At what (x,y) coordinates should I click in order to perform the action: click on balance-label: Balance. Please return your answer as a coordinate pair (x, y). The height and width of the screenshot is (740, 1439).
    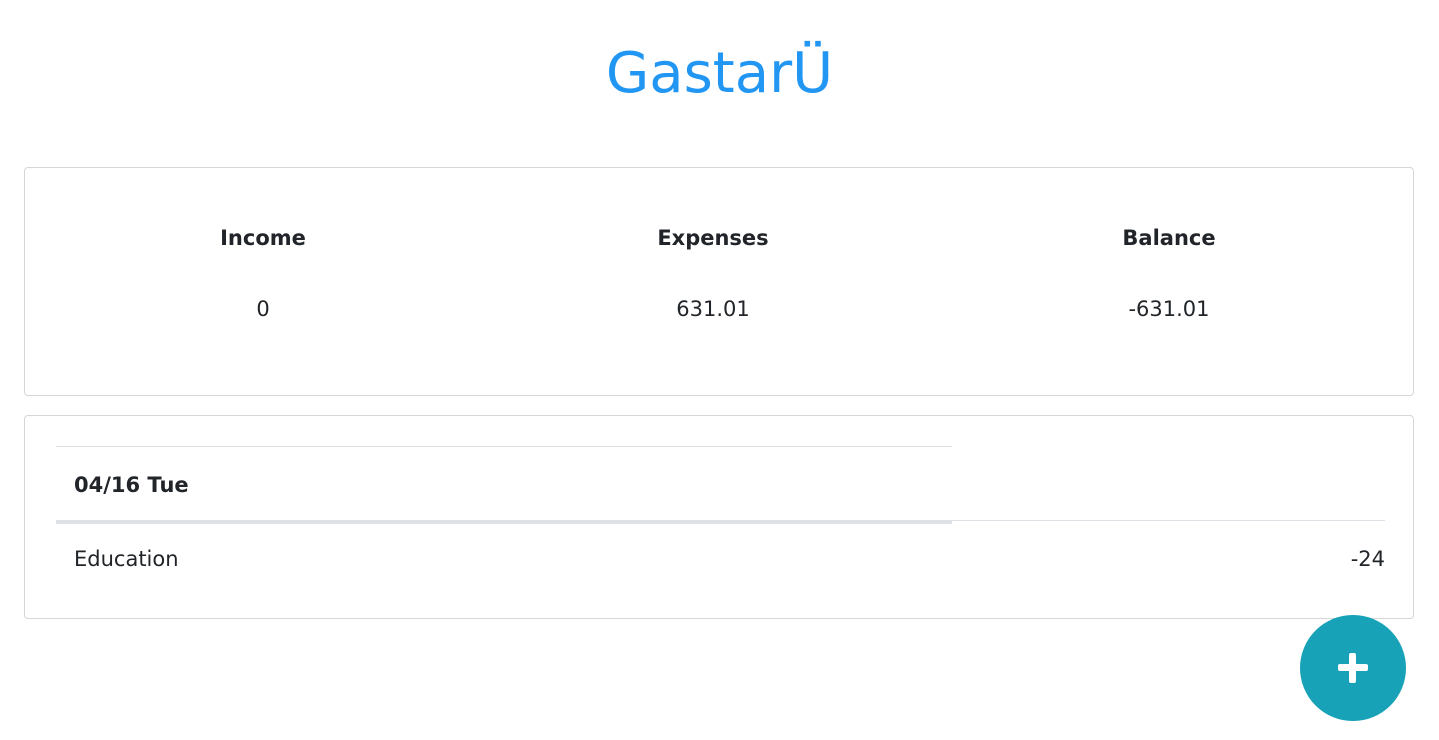
    Looking at the image, I should click on (1169, 238).